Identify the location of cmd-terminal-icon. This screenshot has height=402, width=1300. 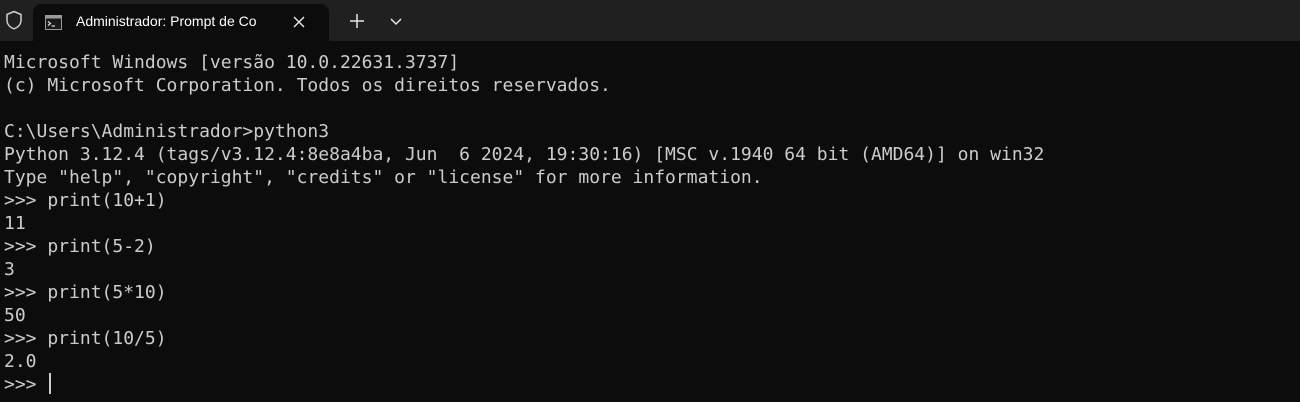
(53, 22).